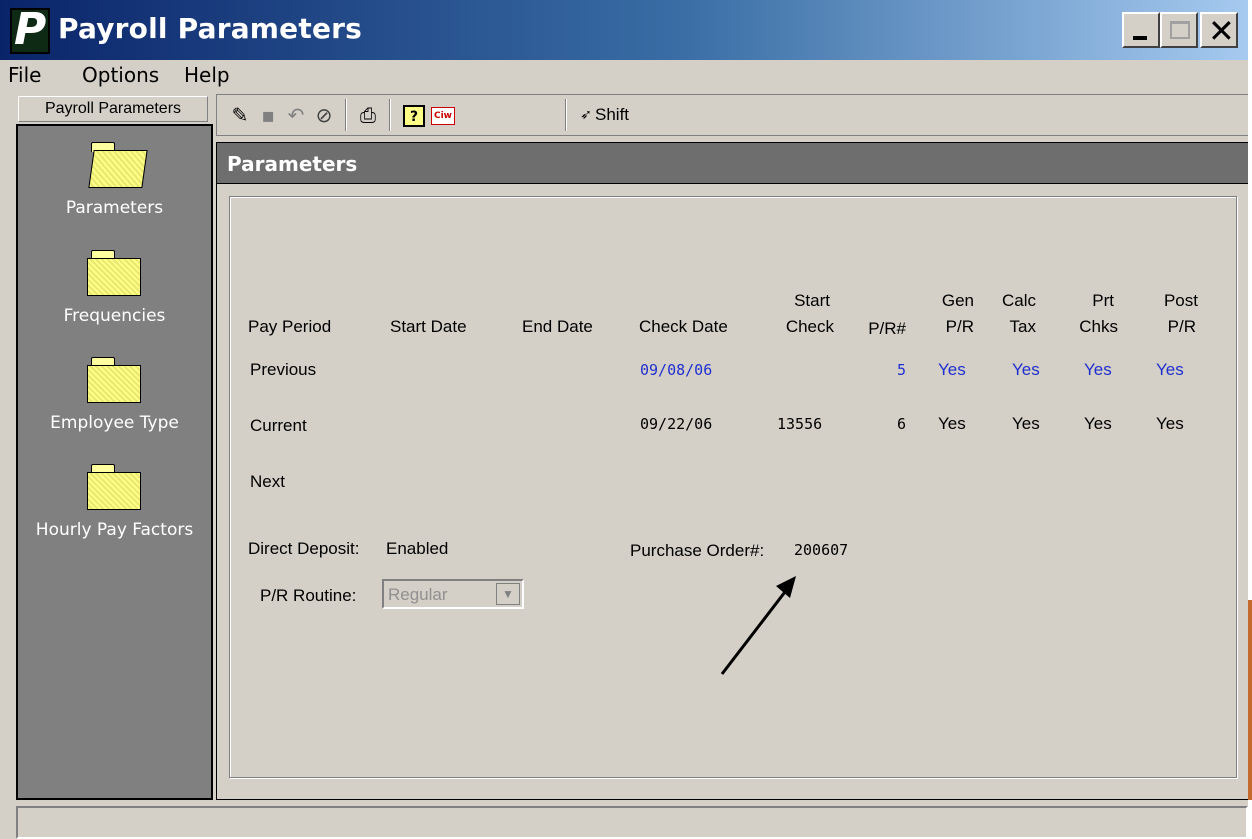 The height and width of the screenshot is (839, 1252). What do you see at coordinates (612, 115) in the screenshot?
I see `shift-button: Shift` at bounding box center [612, 115].